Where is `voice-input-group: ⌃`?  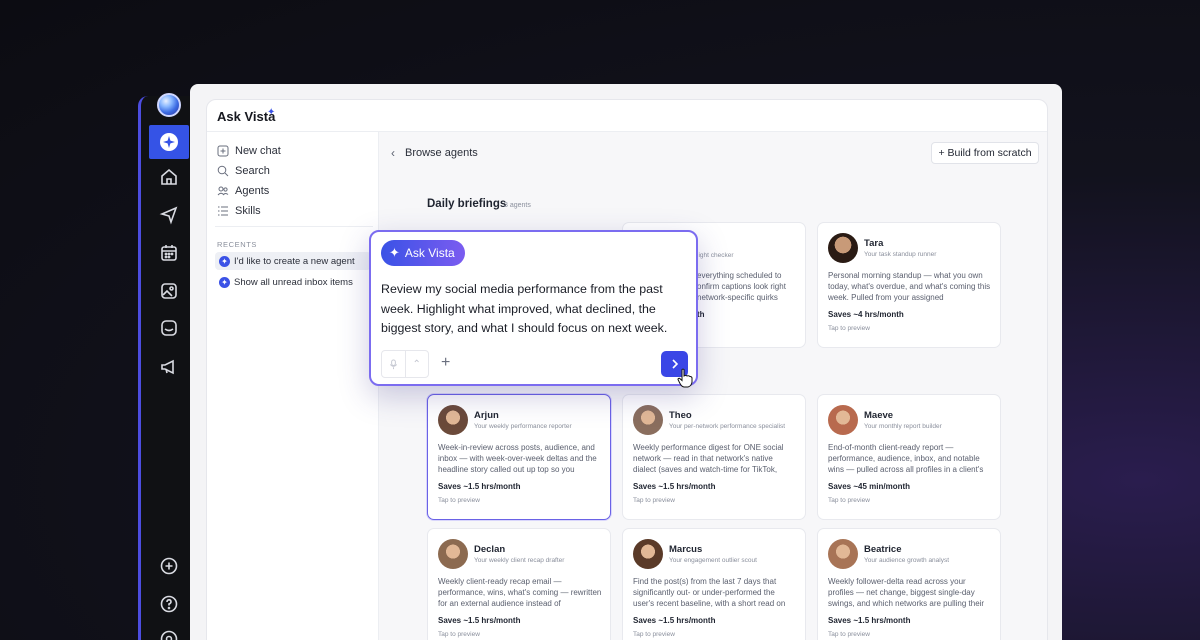 voice-input-group: ⌃ is located at coordinates (405, 364).